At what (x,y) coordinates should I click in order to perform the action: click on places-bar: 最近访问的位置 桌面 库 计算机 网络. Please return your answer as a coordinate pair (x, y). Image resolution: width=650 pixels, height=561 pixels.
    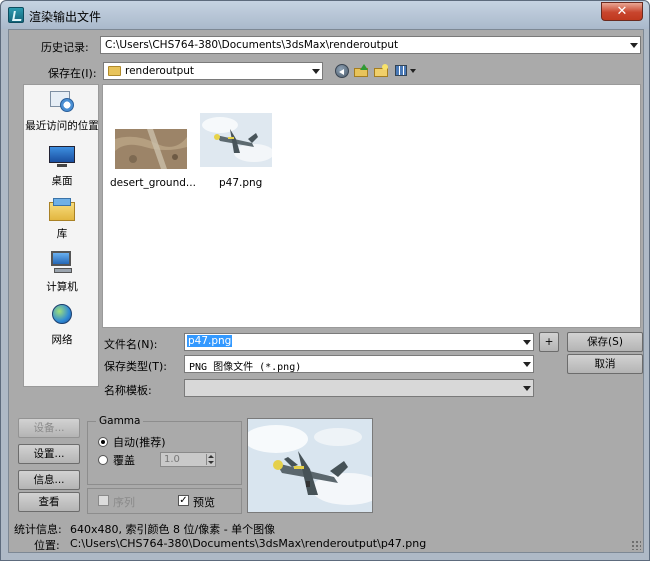
    Looking at the image, I should click on (61, 235).